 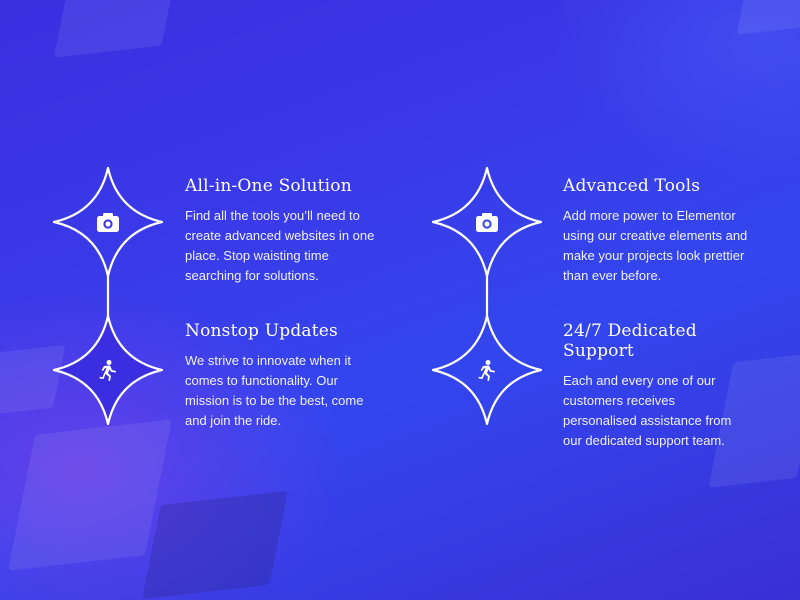 I want to click on feature-title: All-in-One Solution, so click(x=268, y=186).